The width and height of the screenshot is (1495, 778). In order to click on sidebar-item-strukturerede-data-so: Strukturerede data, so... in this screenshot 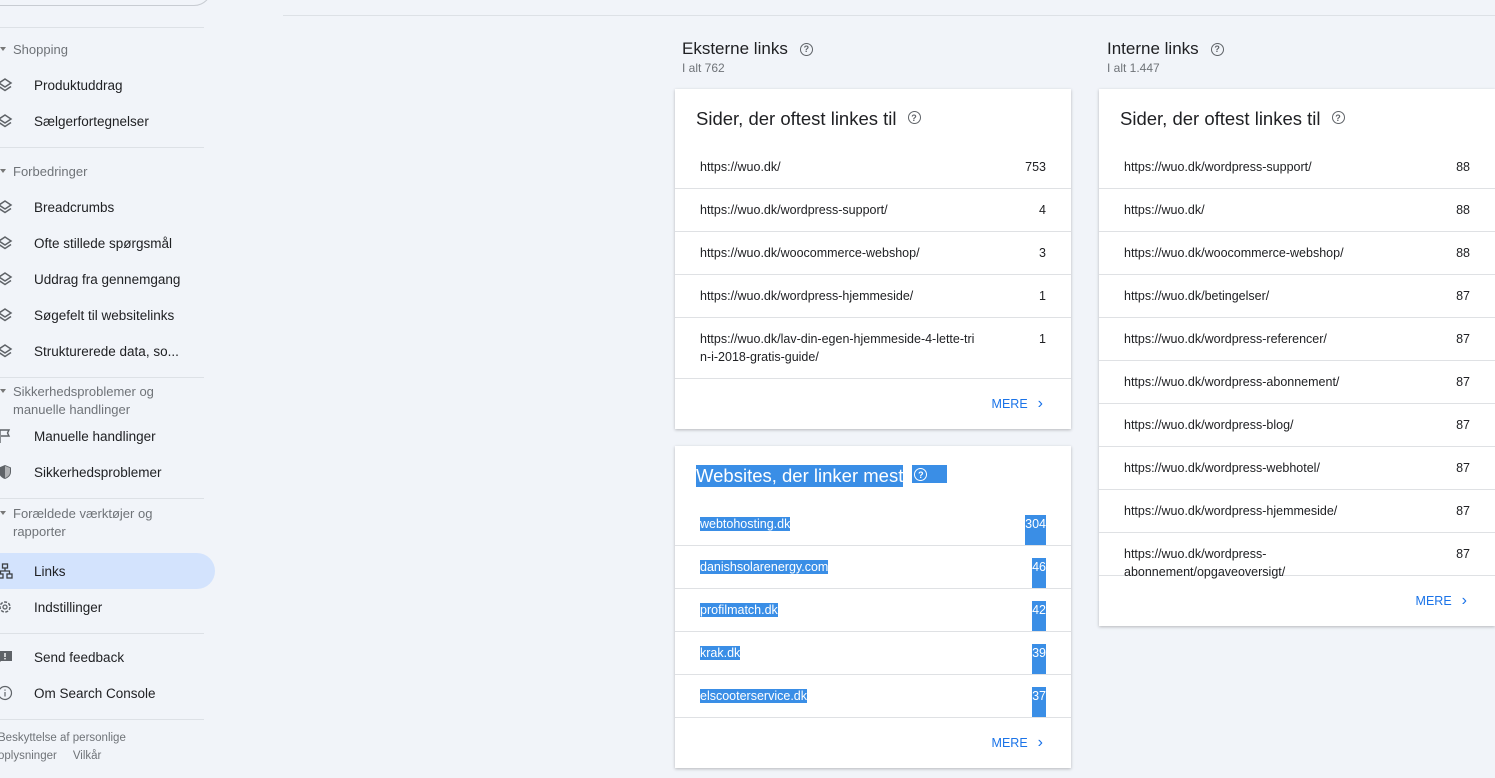, I will do `click(107, 351)`.